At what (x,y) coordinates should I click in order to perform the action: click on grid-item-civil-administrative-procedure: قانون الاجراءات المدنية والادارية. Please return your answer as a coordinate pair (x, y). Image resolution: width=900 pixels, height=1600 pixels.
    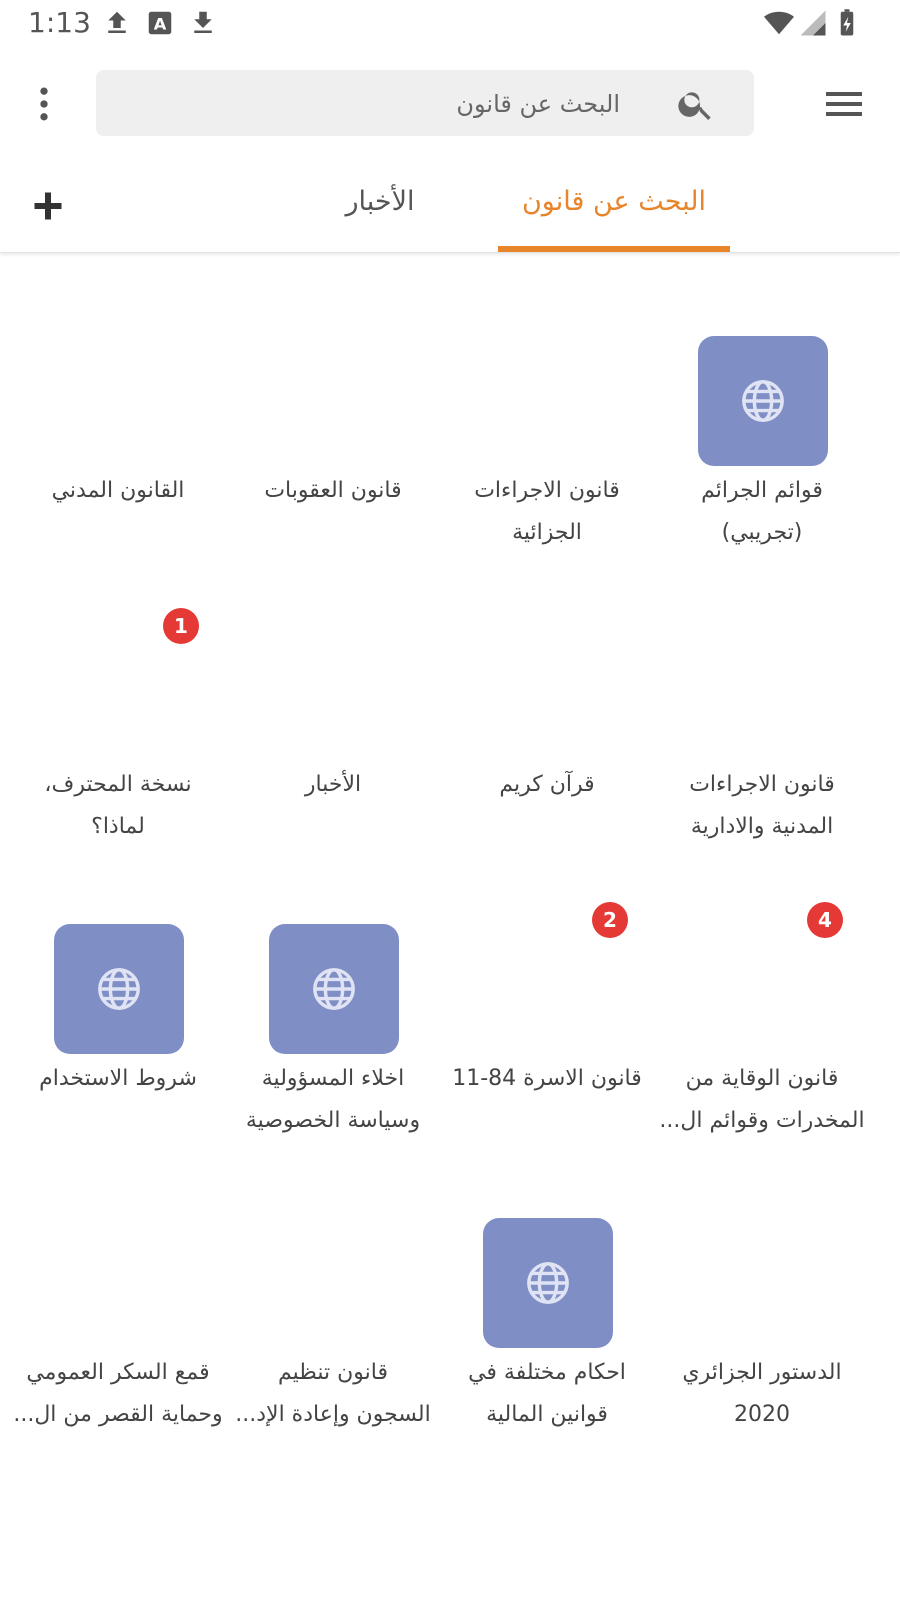
    Looking at the image, I should click on (762, 734).